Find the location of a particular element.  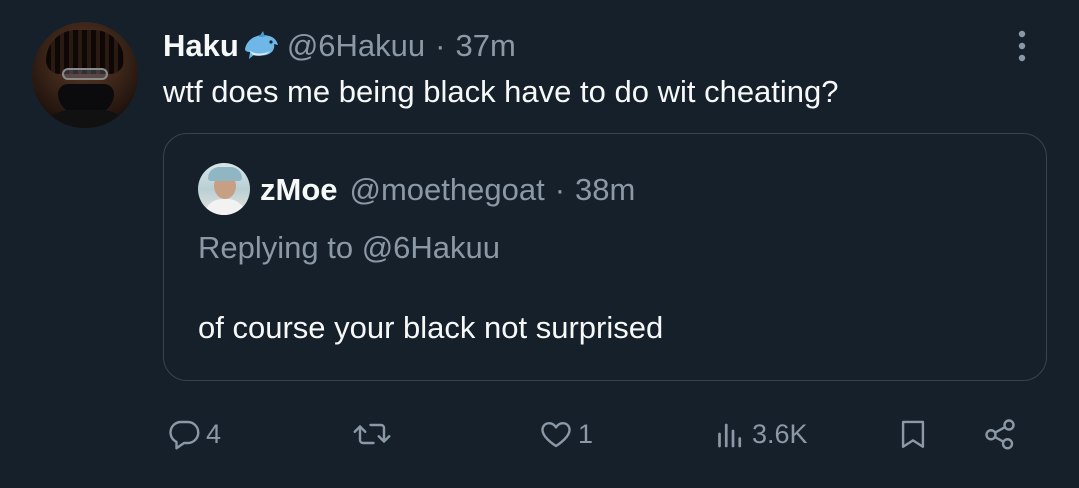

reply-icon is located at coordinates (184, 434).